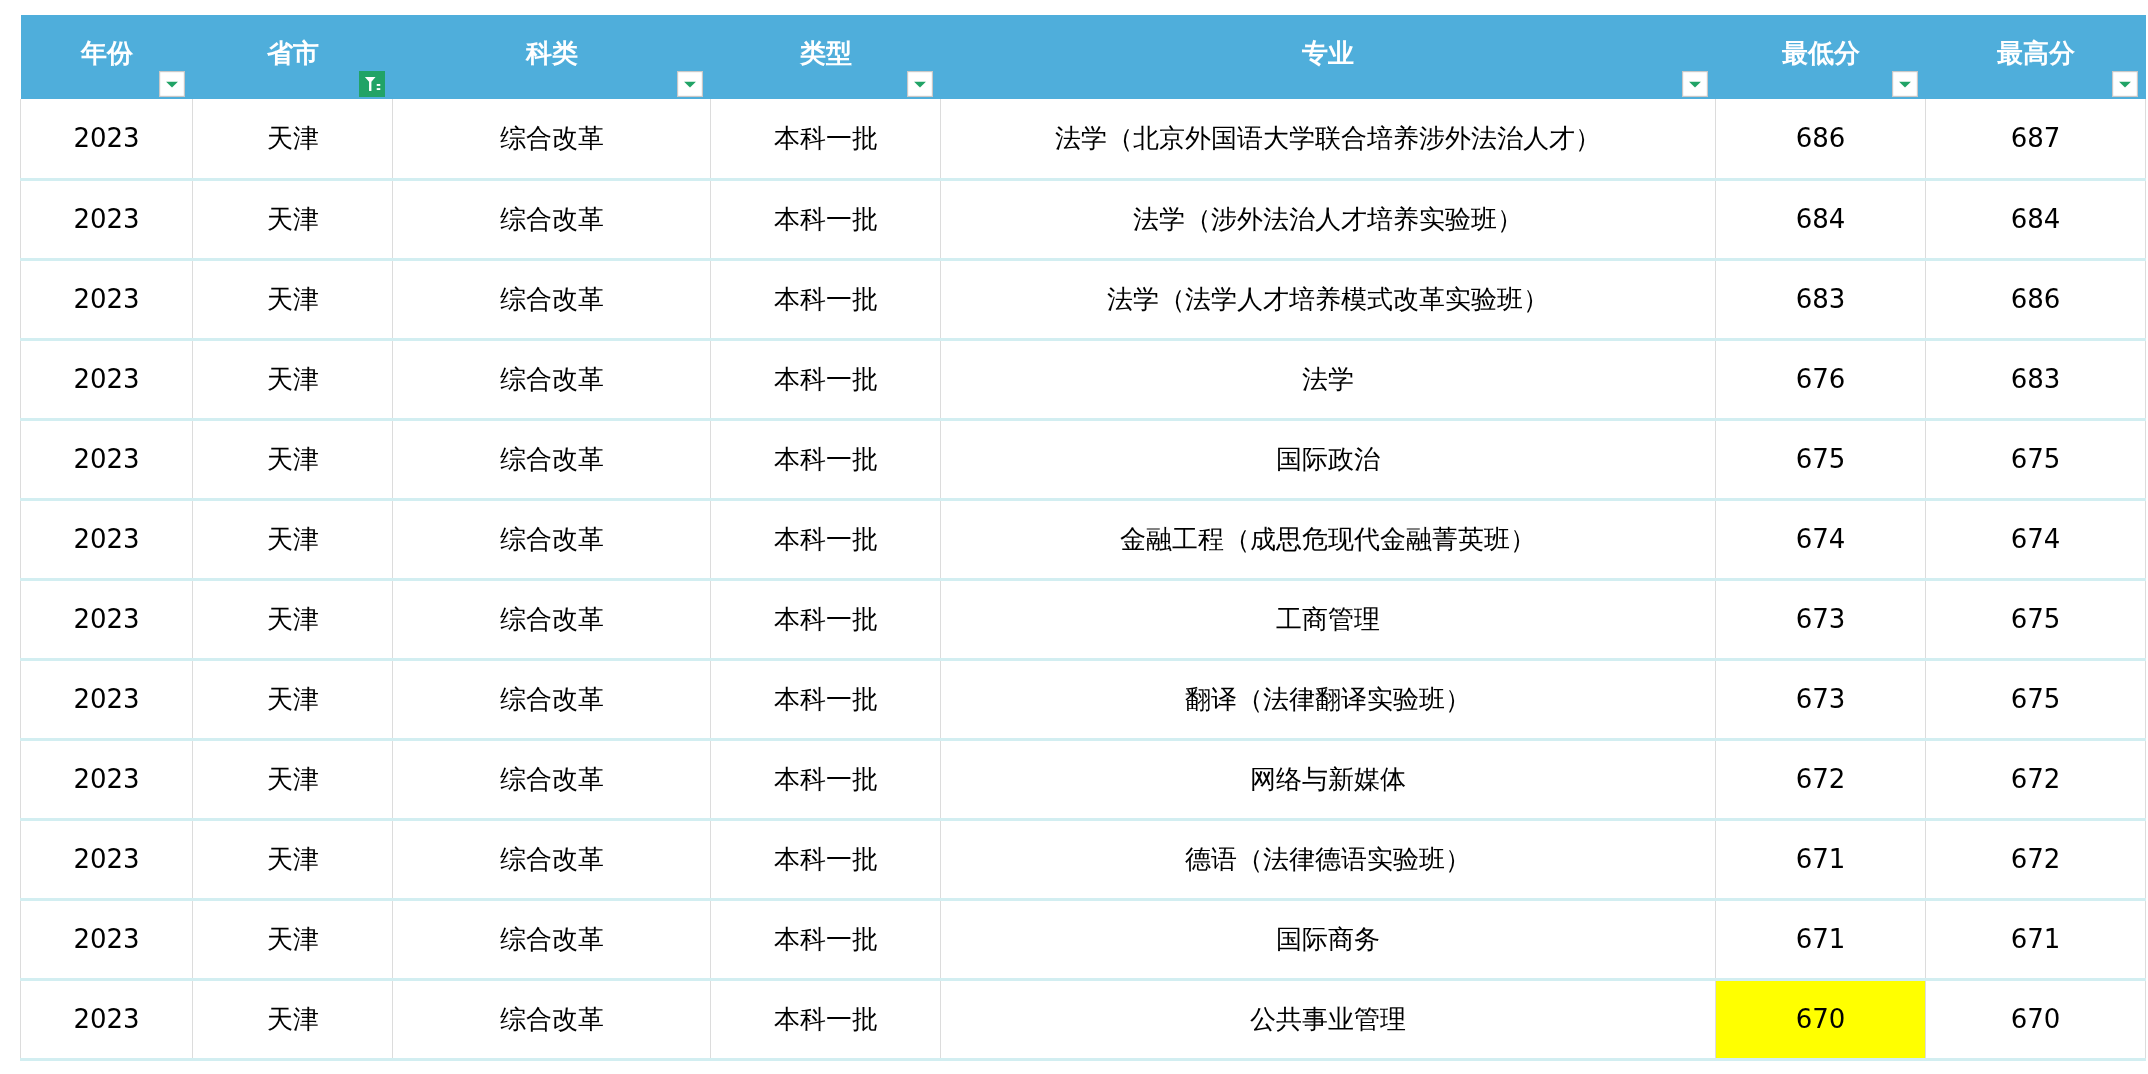 The height and width of the screenshot is (1074, 2148). I want to click on column-header: 最高分, so click(2035, 52).